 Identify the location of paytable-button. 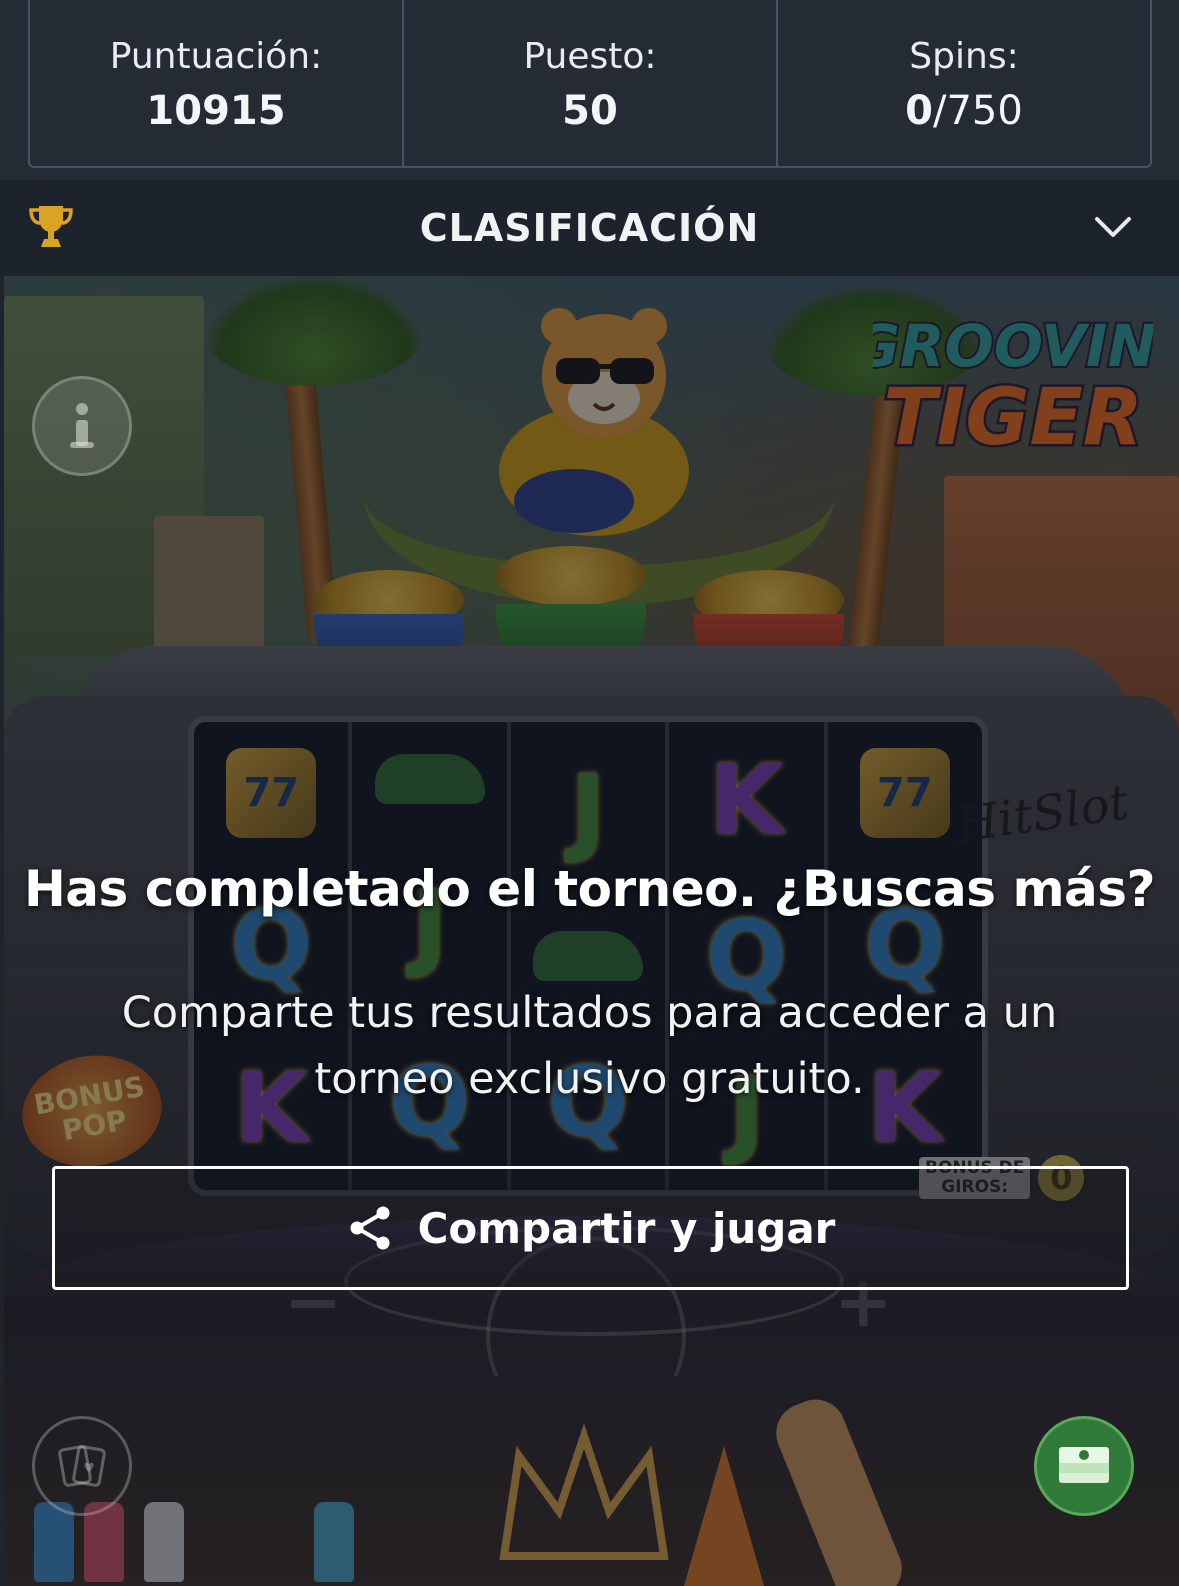
(82, 1466).